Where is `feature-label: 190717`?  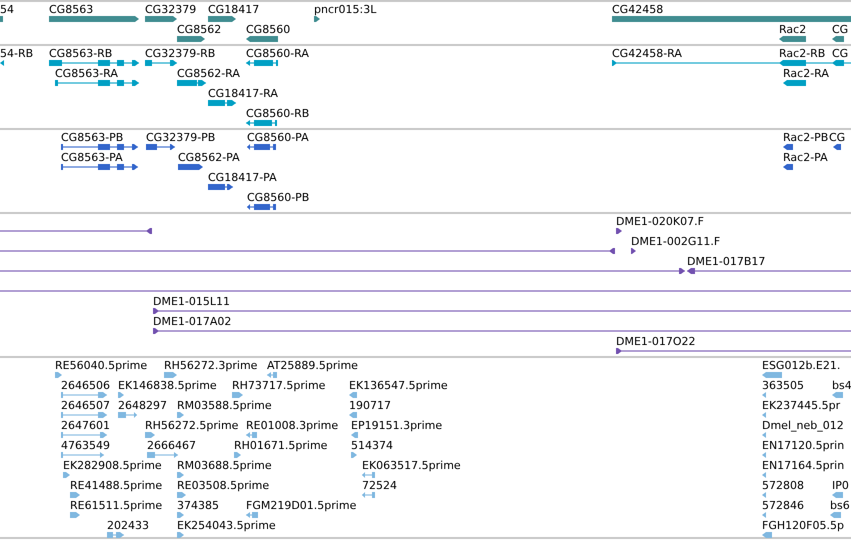 feature-label: 190717 is located at coordinates (370, 405).